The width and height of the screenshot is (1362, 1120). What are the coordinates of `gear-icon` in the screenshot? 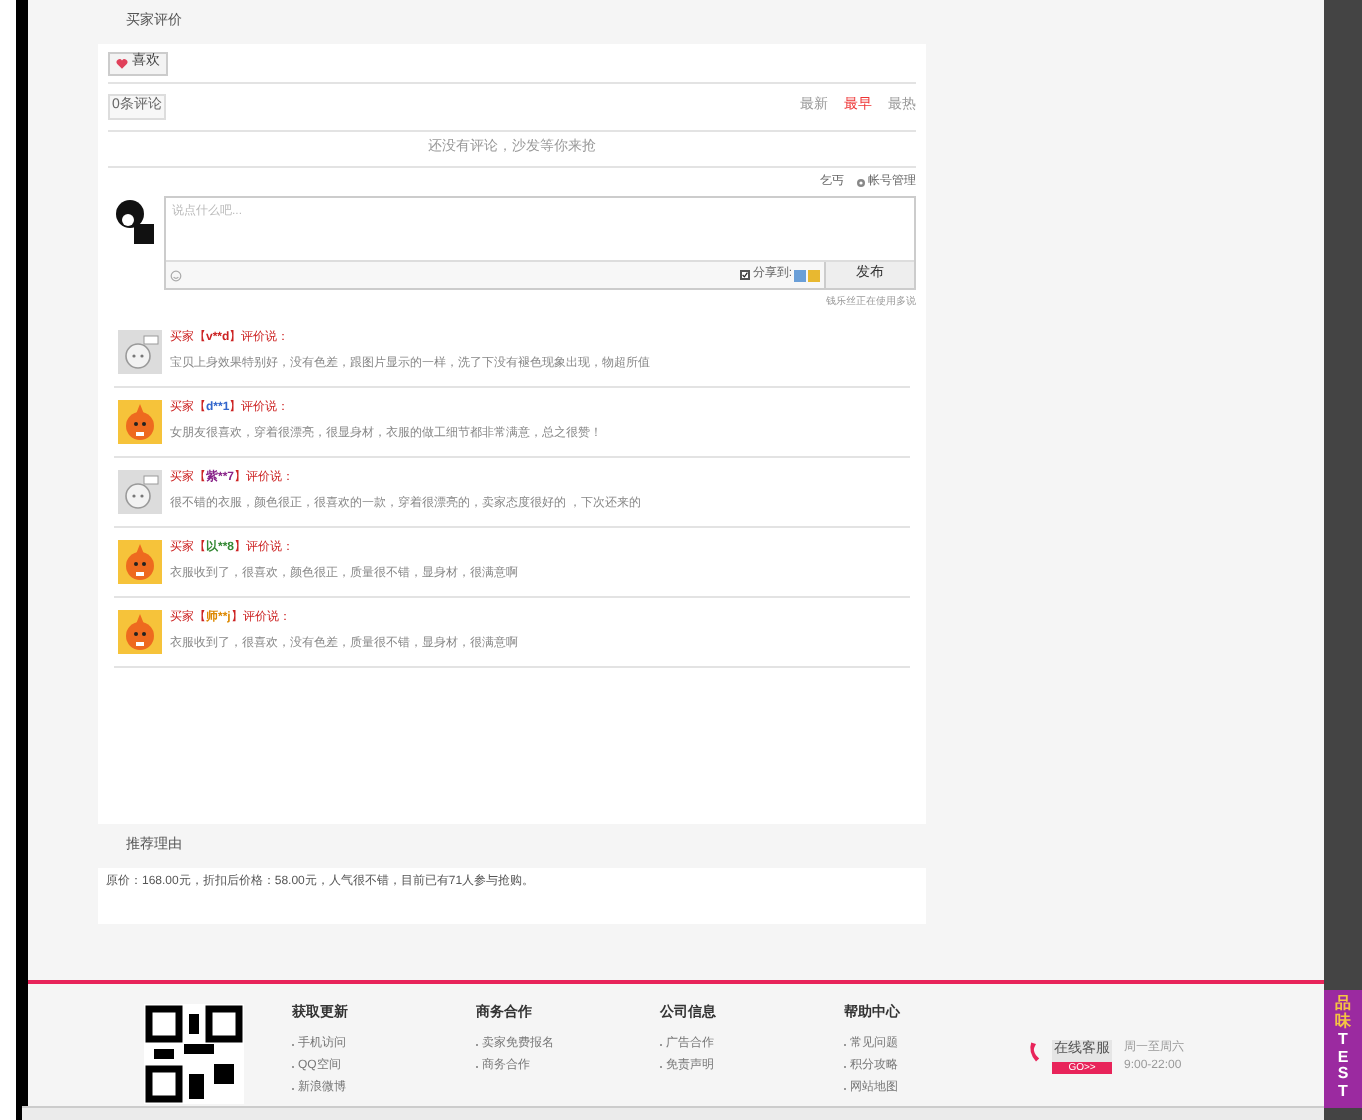 It's located at (861, 182).